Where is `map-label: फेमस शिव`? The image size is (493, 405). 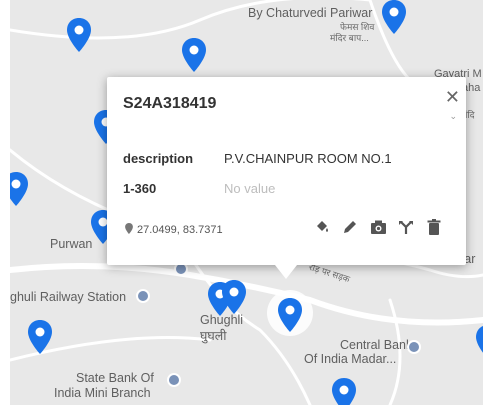 map-label: फेमस शिव is located at coordinates (357, 27).